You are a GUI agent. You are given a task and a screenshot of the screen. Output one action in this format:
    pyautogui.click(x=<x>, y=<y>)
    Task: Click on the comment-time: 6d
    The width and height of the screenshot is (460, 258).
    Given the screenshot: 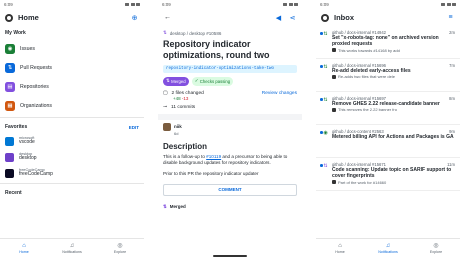 What is the action you would take?
    pyautogui.click(x=176, y=133)
    